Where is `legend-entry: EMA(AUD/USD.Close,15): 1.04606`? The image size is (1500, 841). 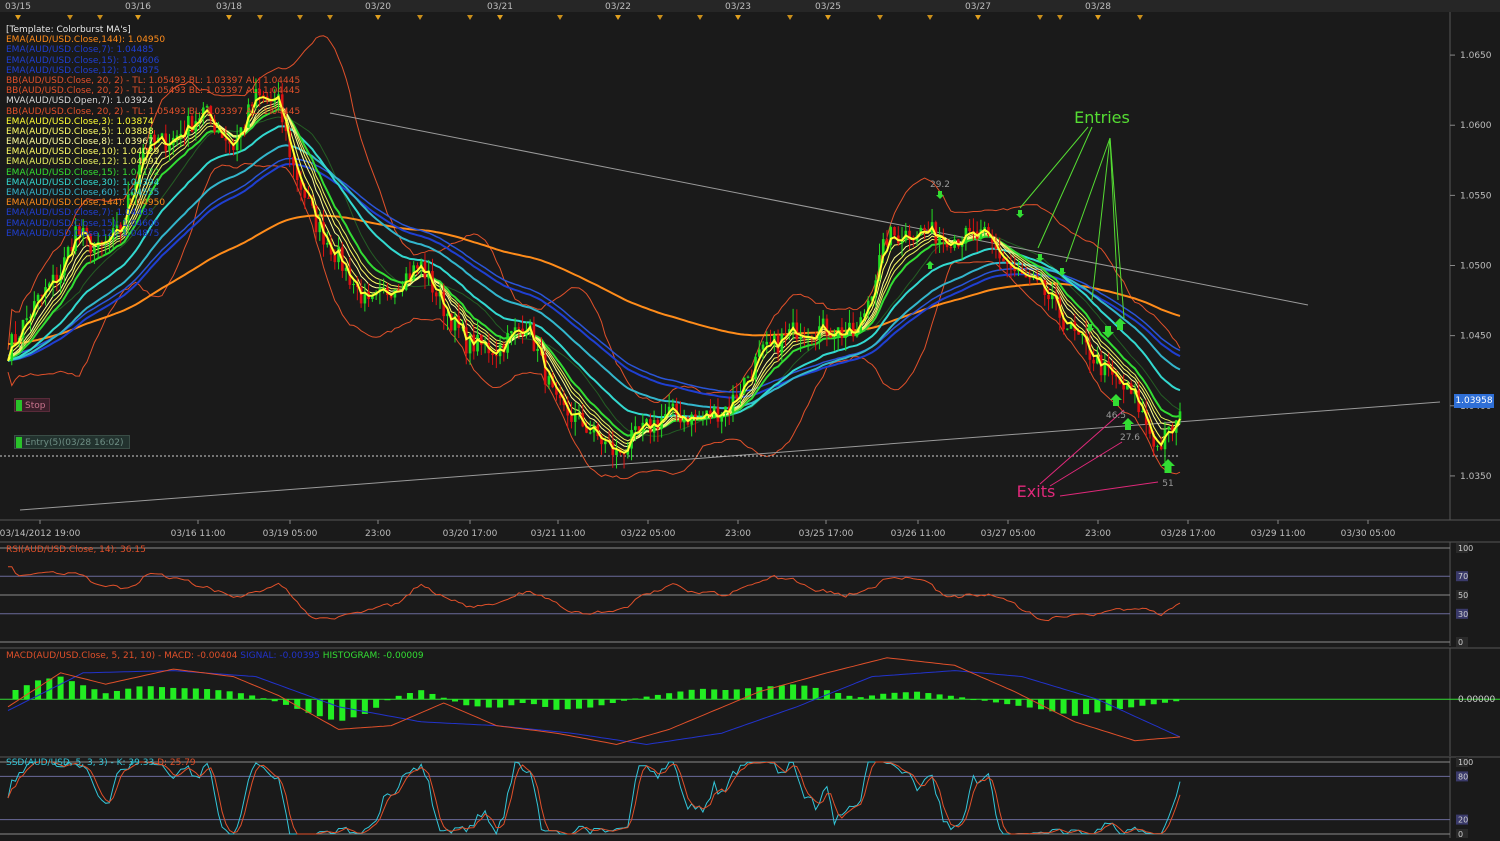 legend-entry: EMA(AUD/USD.Close,15): 1.04606 is located at coordinates (216, 61).